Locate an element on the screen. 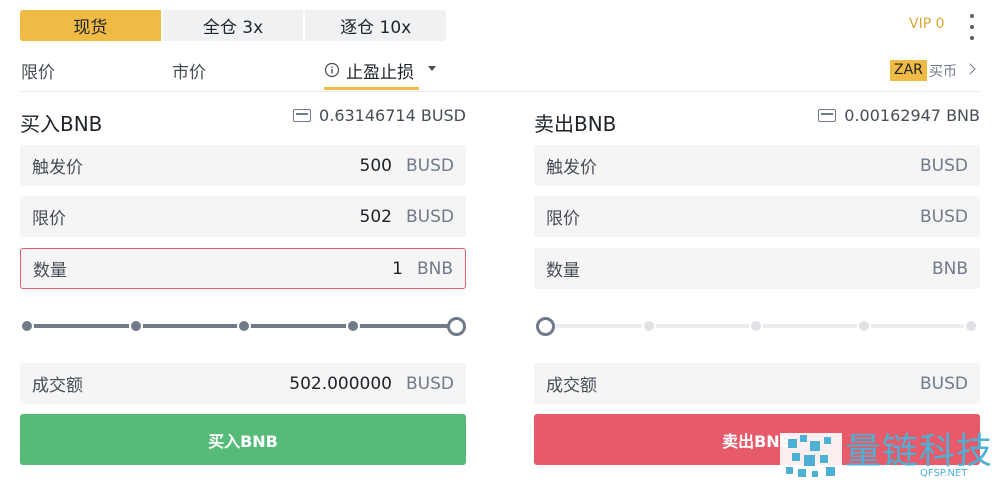 The image size is (1000, 486). buy-panel-title: 买入BNB is located at coordinates (61, 124).